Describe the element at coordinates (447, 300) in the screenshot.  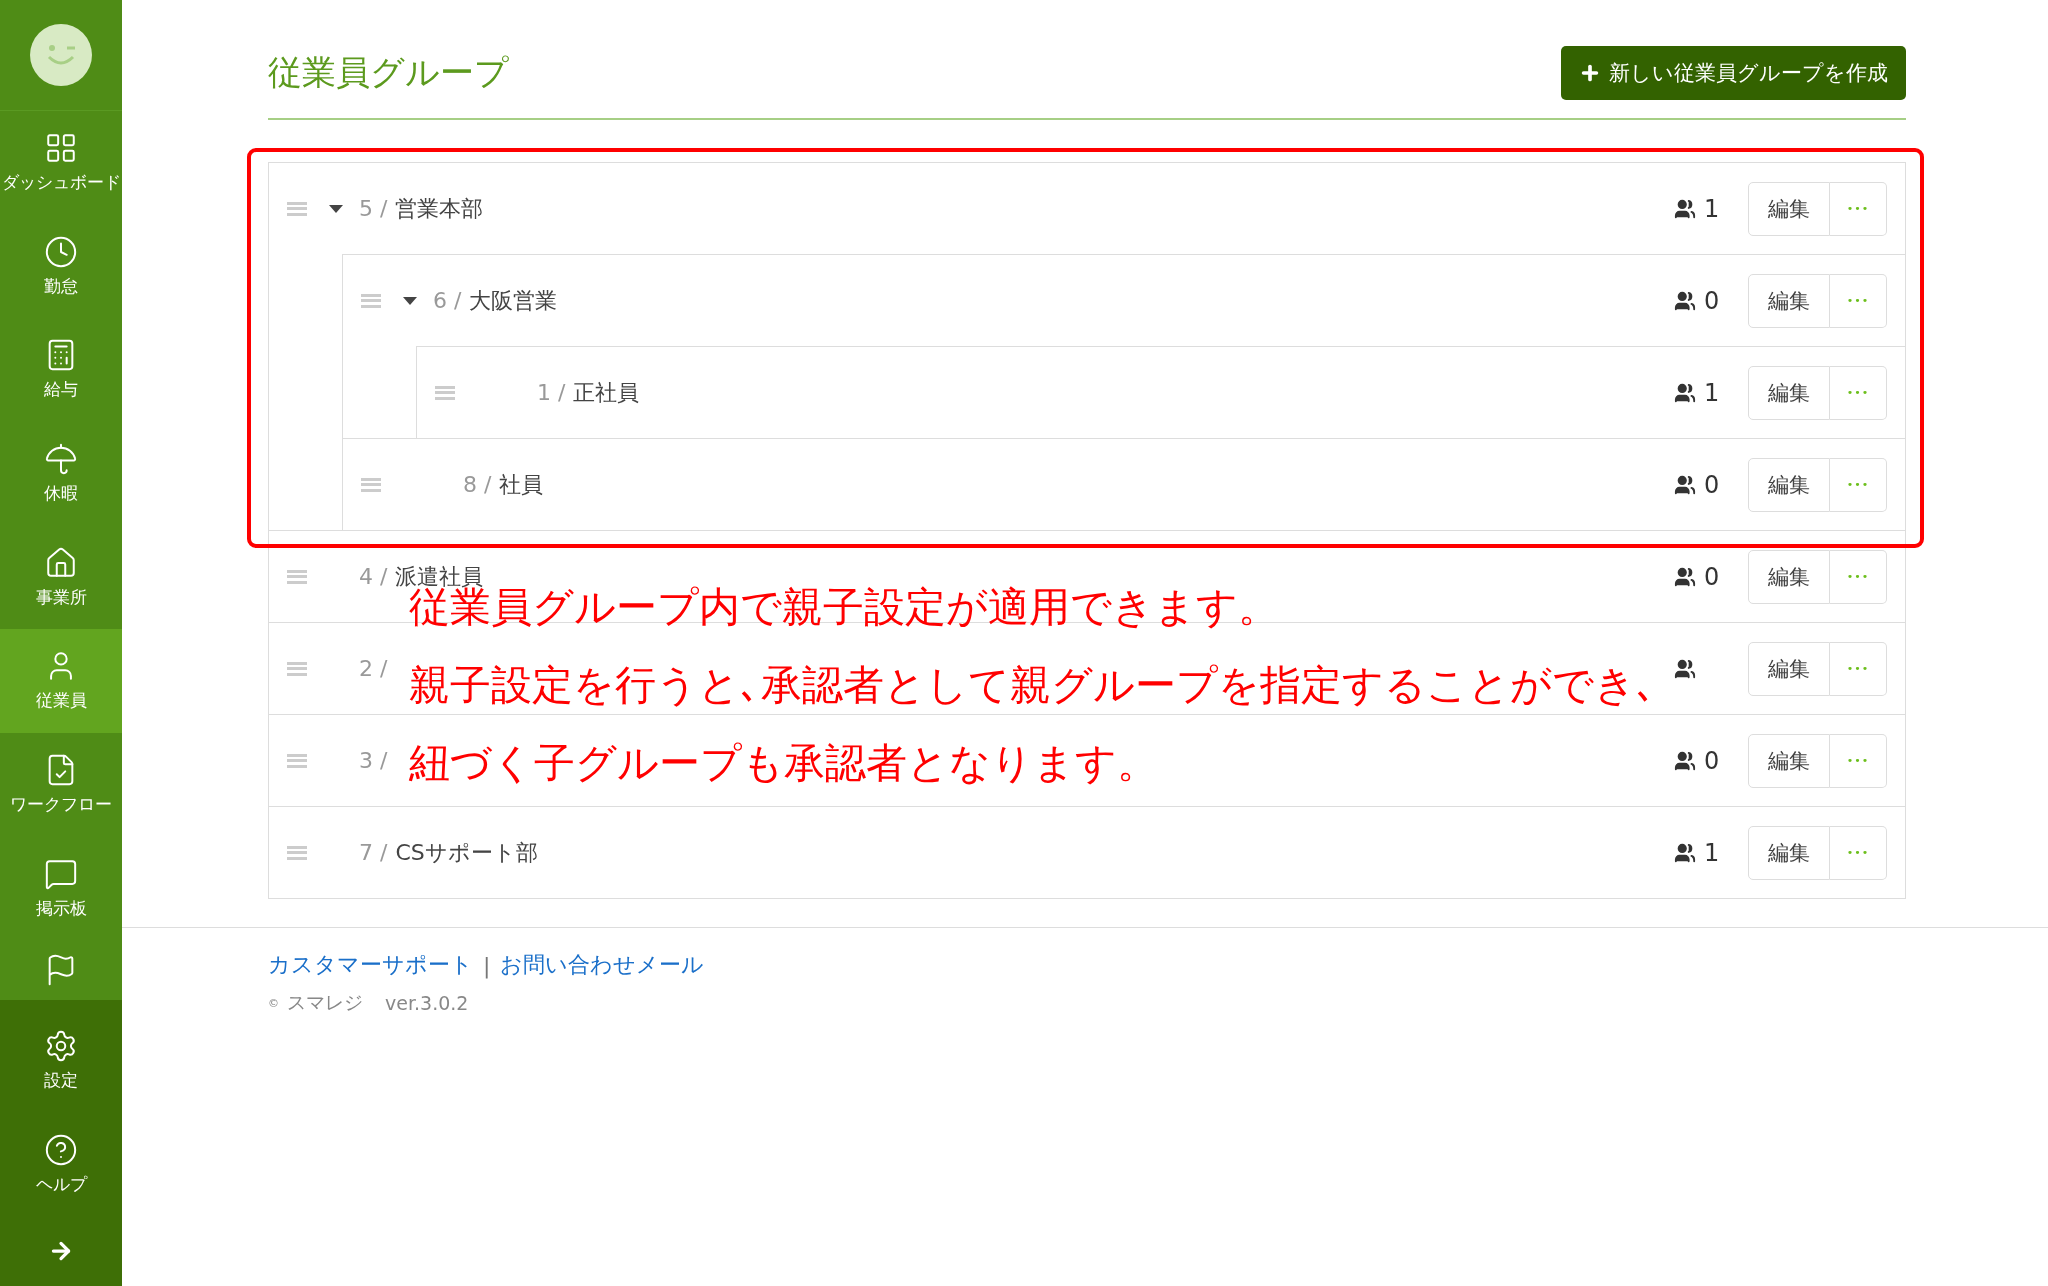
I see `group-number: 6 /` at that location.